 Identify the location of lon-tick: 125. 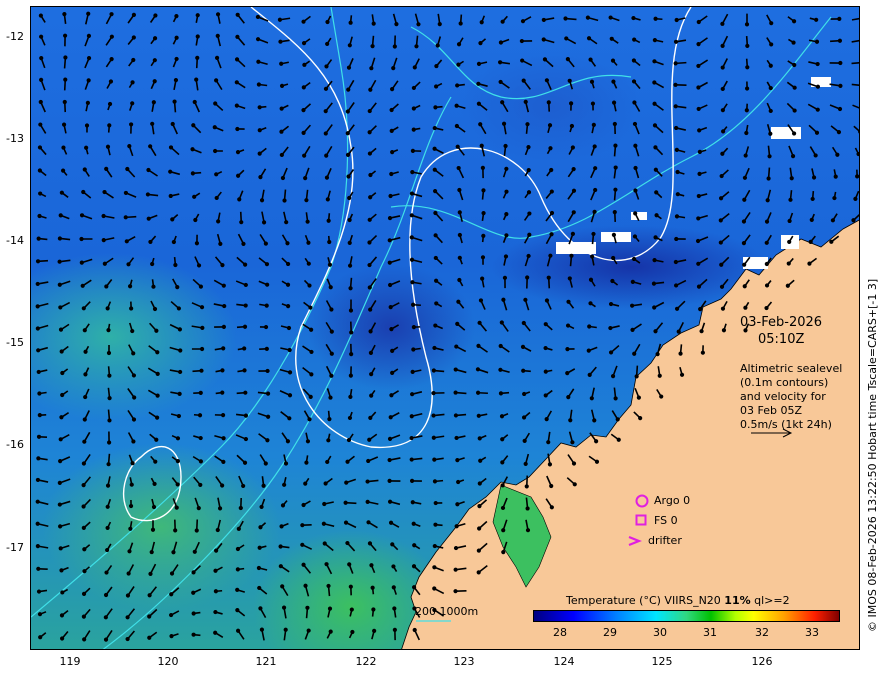
(662, 661).